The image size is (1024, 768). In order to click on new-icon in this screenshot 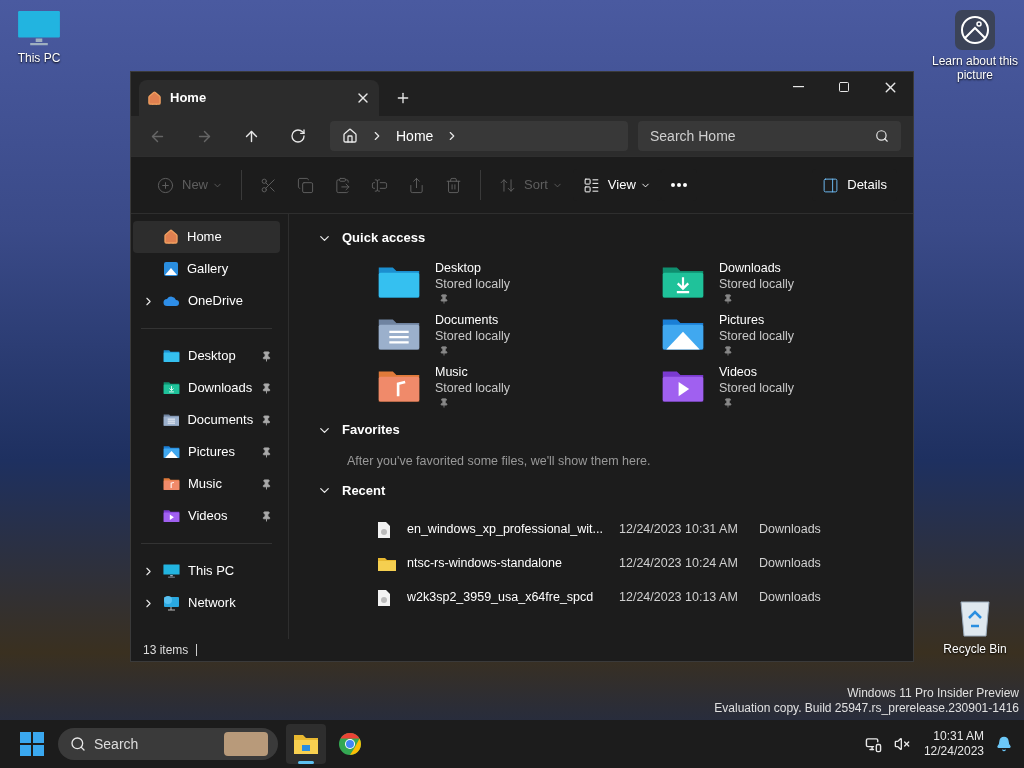, I will do `click(165, 185)`.